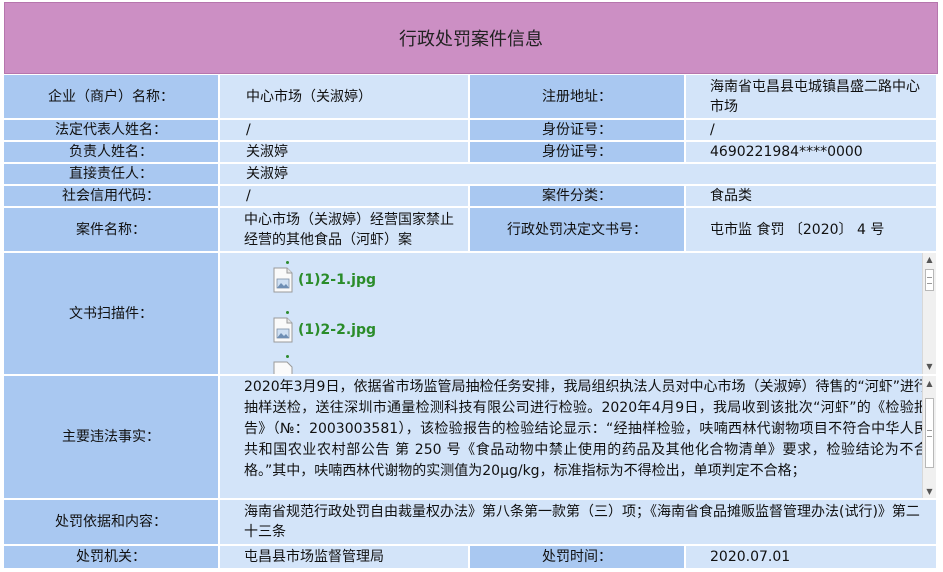 The width and height of the screenshot is (943, 572). What do you see at coordinates (111, 96) in the screenshot?
I see `company-label: 企业（商户）名称：` at bounding box center [111, 96].